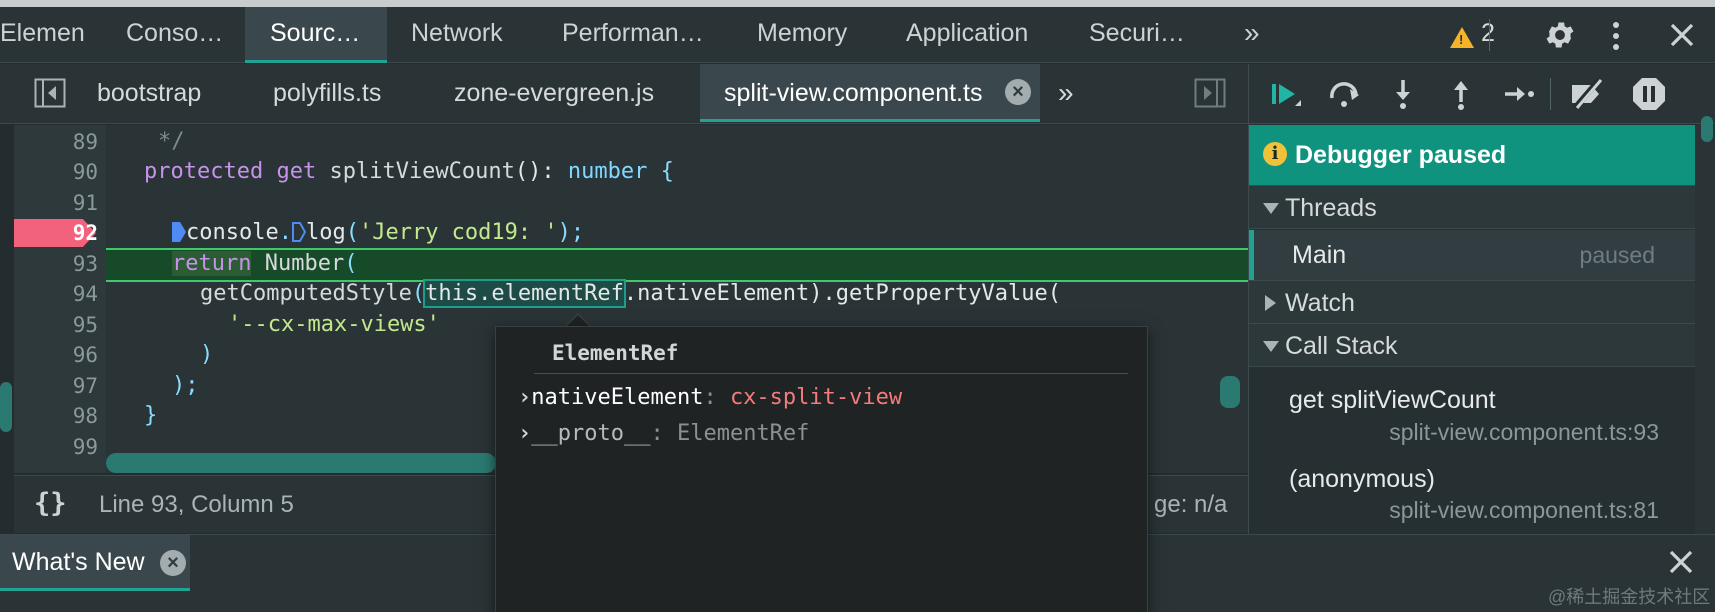  I want to click on tab-memory: Memory, so click(812, 35).